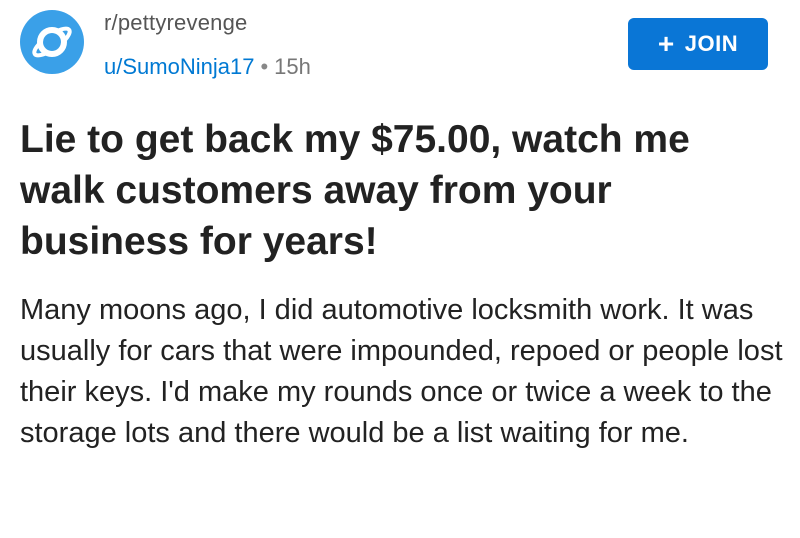  What do you see at coordinates (666, 43) in the screenshot?
I see `plus-icon: +` at bounding box center [666, 43].